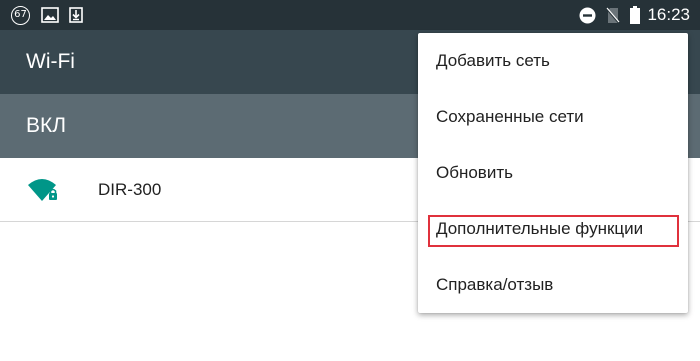 The height and width of the screenshot is (361, 700). What do you see at coordinates (50, 61) in the screenshot?
I see `page-title: Wi-Fi` at bounding box center [50, 61].